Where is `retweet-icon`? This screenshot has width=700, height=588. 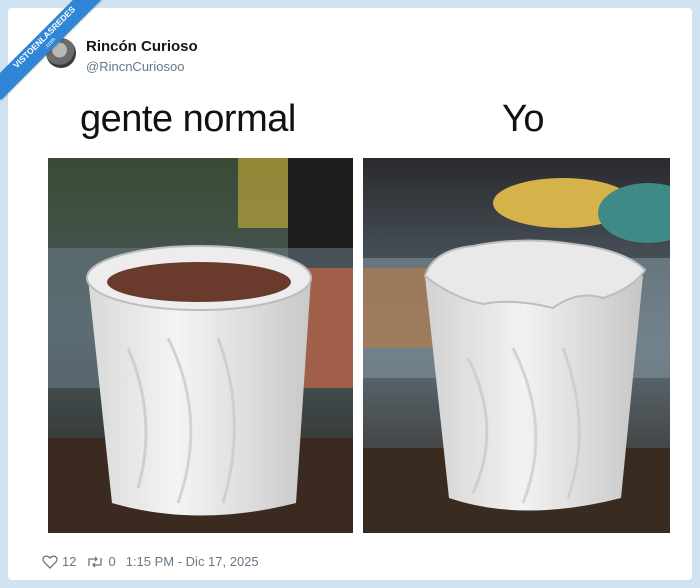
retweet-icon is located at coordinates (95, 561).